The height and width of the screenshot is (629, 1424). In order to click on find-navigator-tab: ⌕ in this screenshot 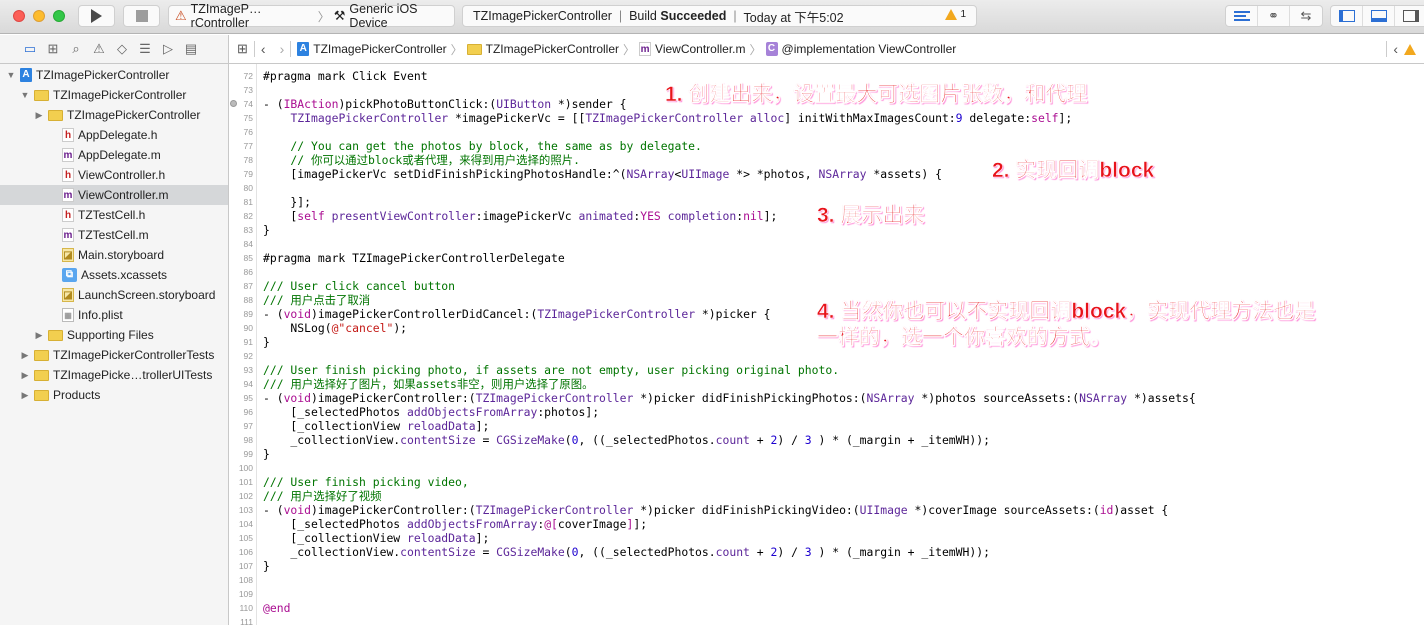, I will do `click(76, 49)`.